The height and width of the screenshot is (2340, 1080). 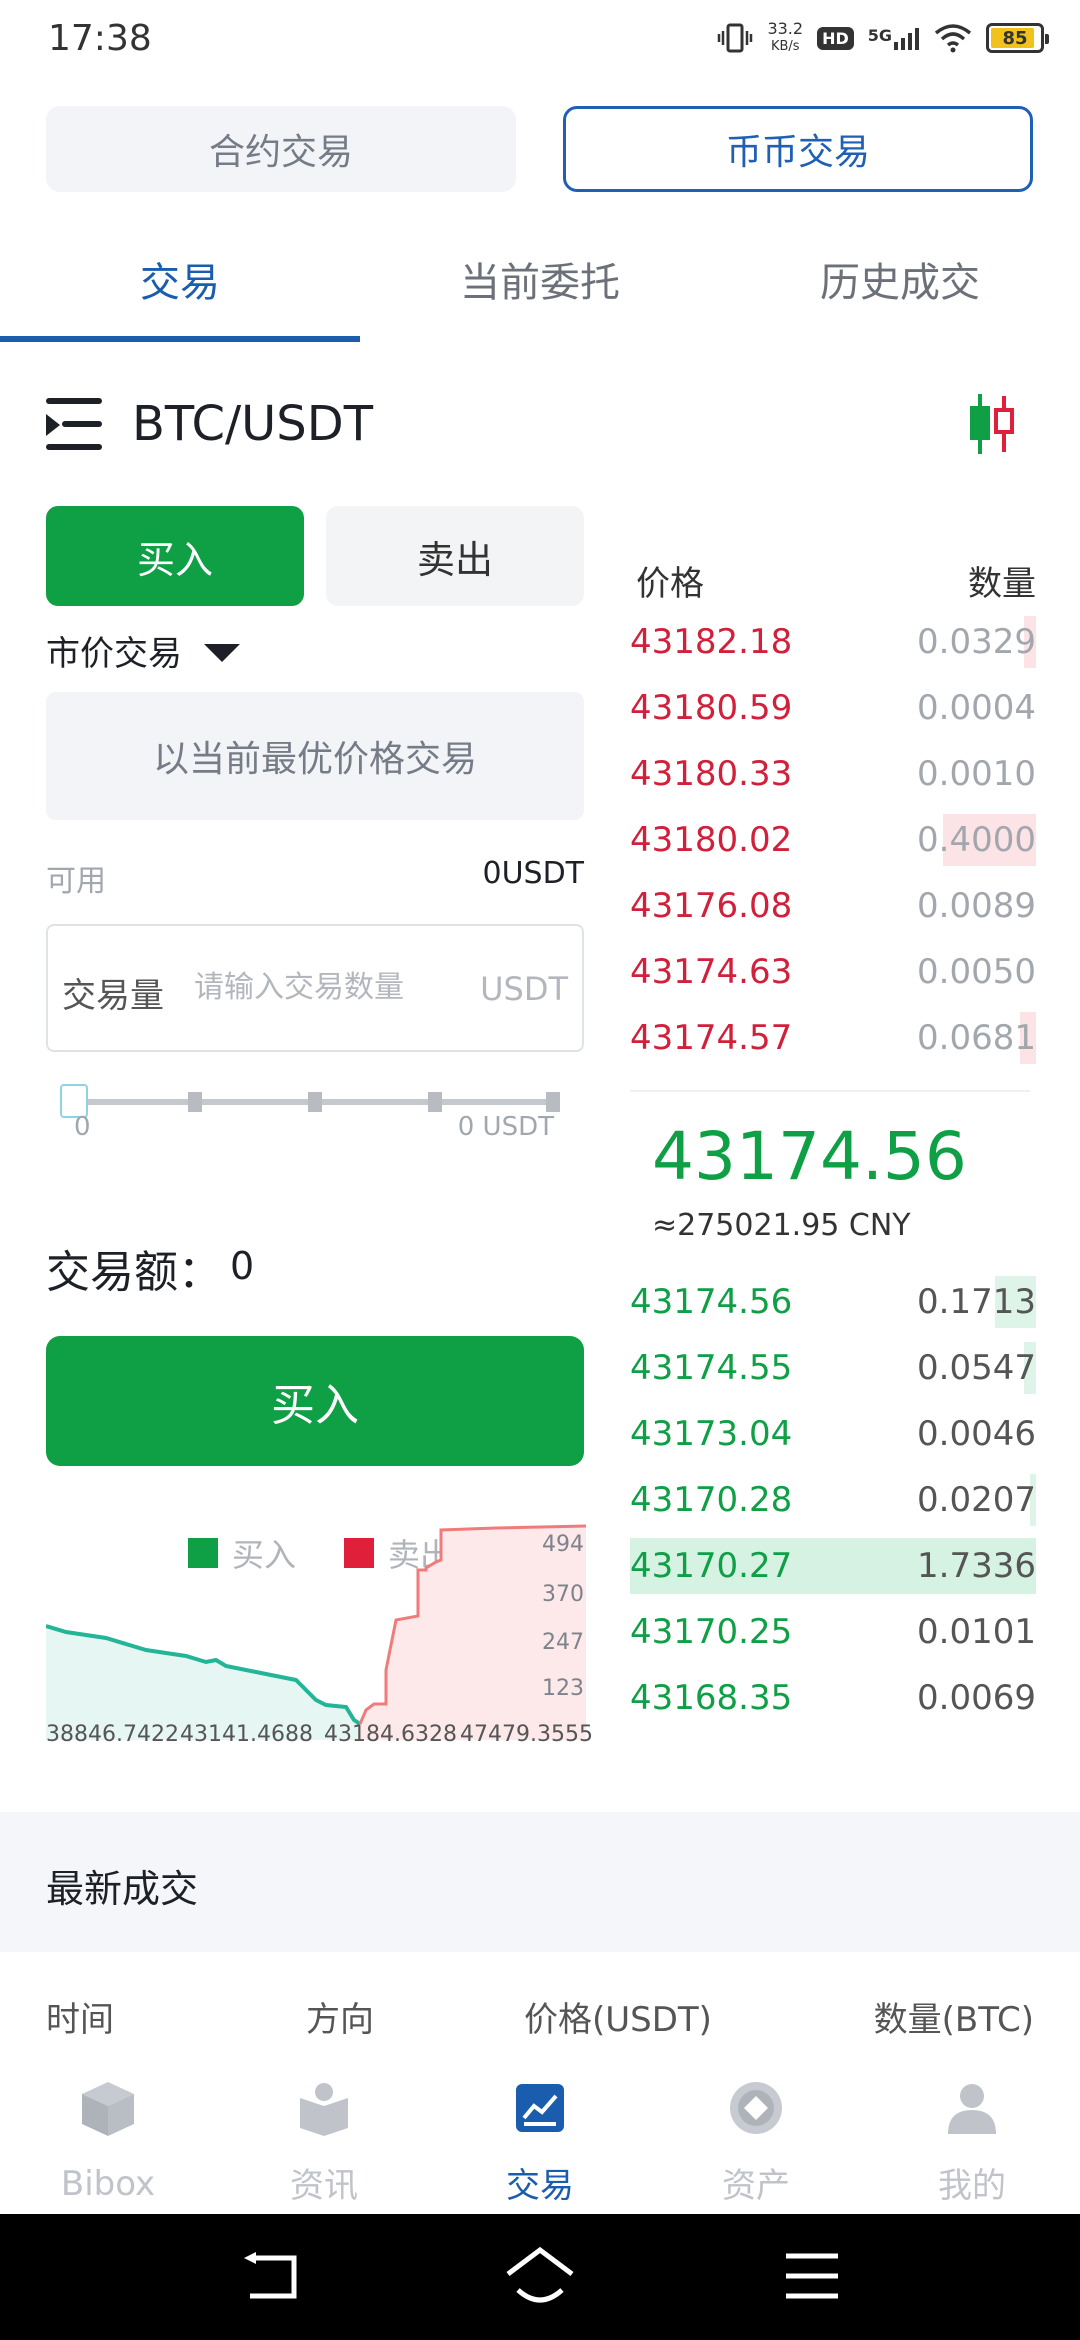 What do you see at coordinates (563, 1642) in the screenshot?
I see `y-tick: 247` at bounding box center [563, 1642].